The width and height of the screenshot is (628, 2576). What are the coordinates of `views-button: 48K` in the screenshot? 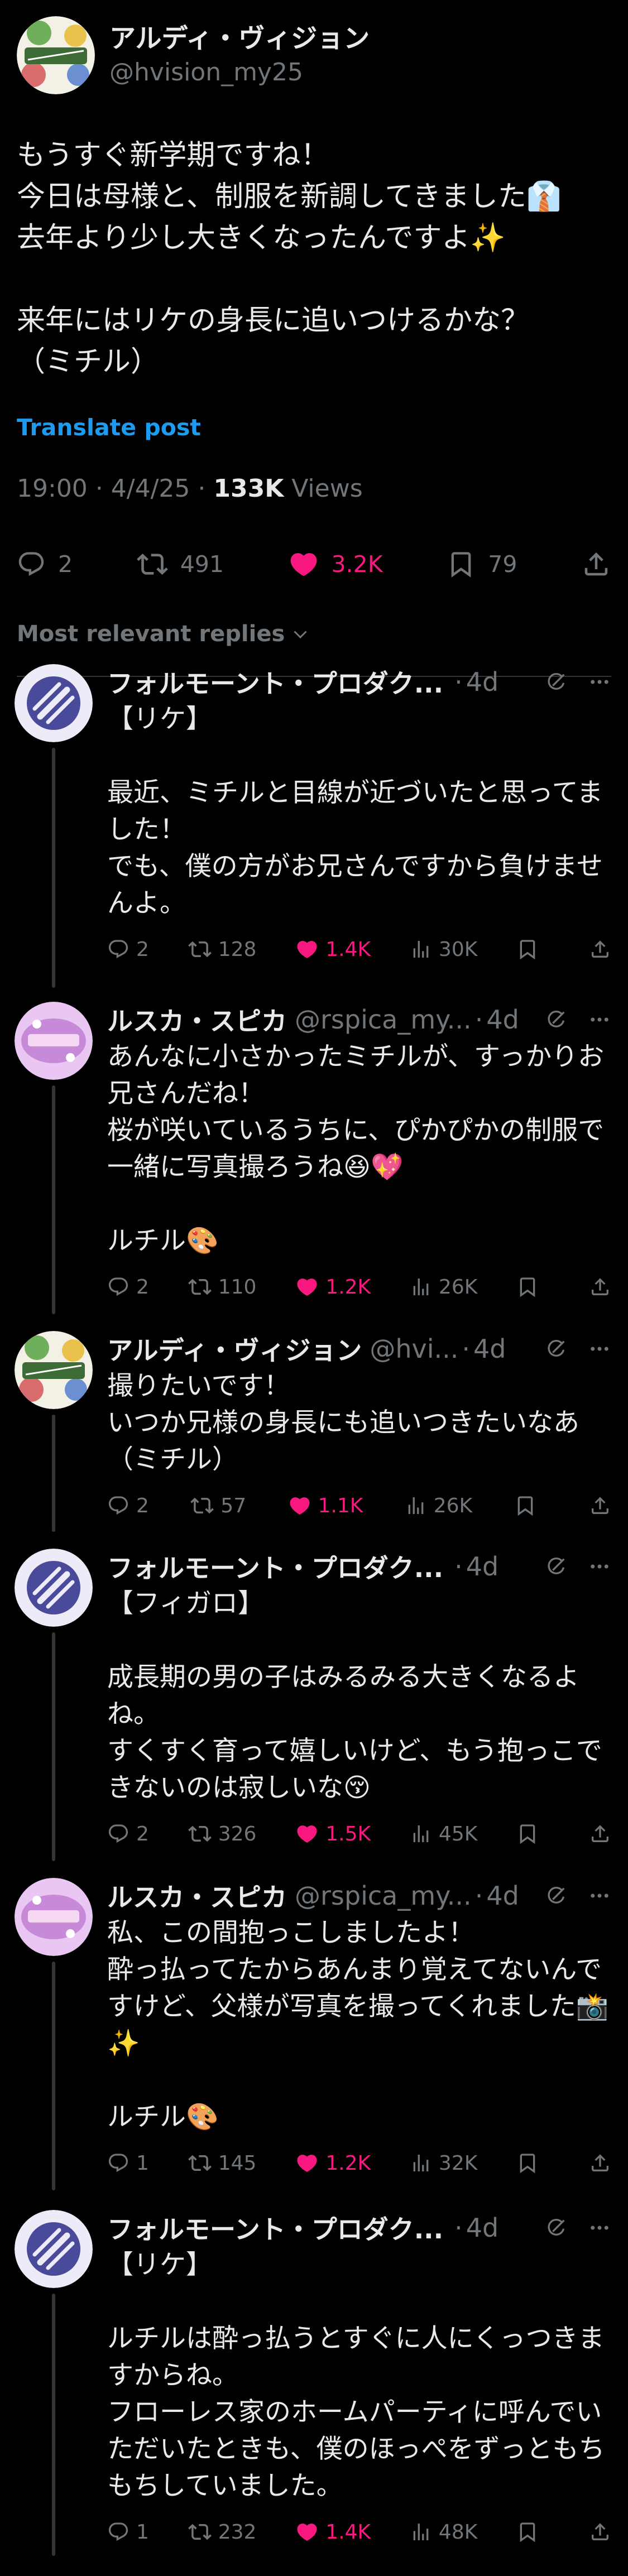 It's located at (443, 2532).